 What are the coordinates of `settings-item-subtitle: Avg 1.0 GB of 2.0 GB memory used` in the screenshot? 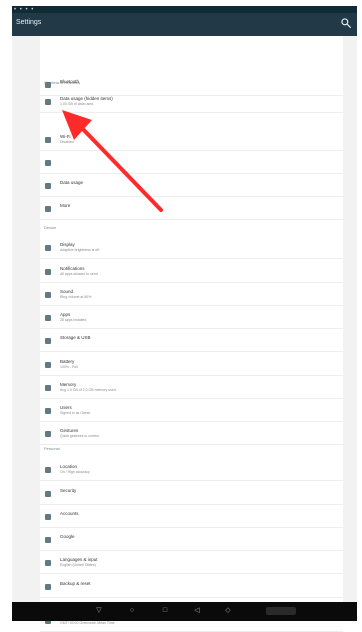 It's located at (88, 390).